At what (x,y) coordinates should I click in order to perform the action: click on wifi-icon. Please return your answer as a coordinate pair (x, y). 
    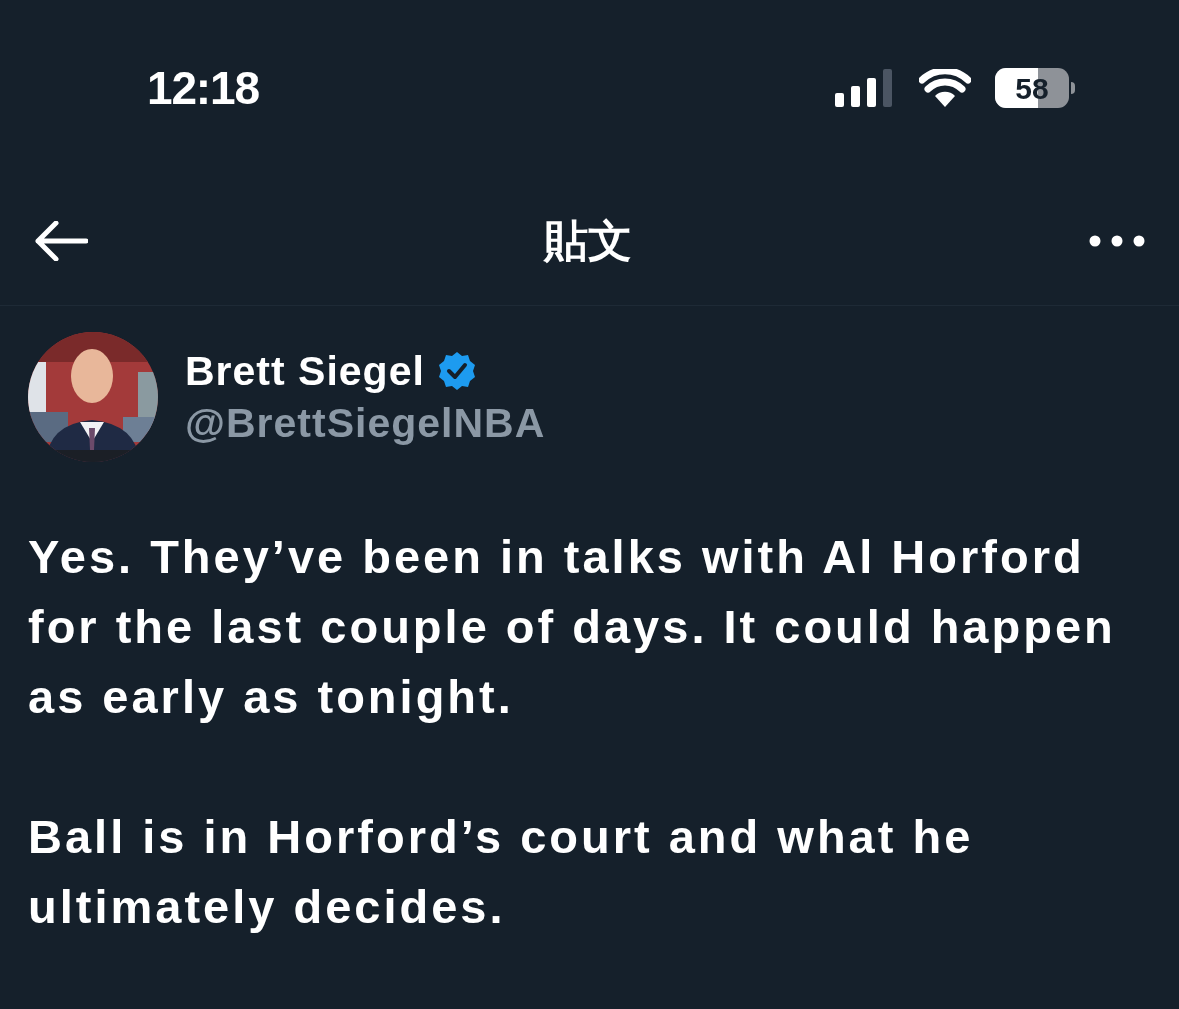
    Looking at the image, I should click on (945, 88).